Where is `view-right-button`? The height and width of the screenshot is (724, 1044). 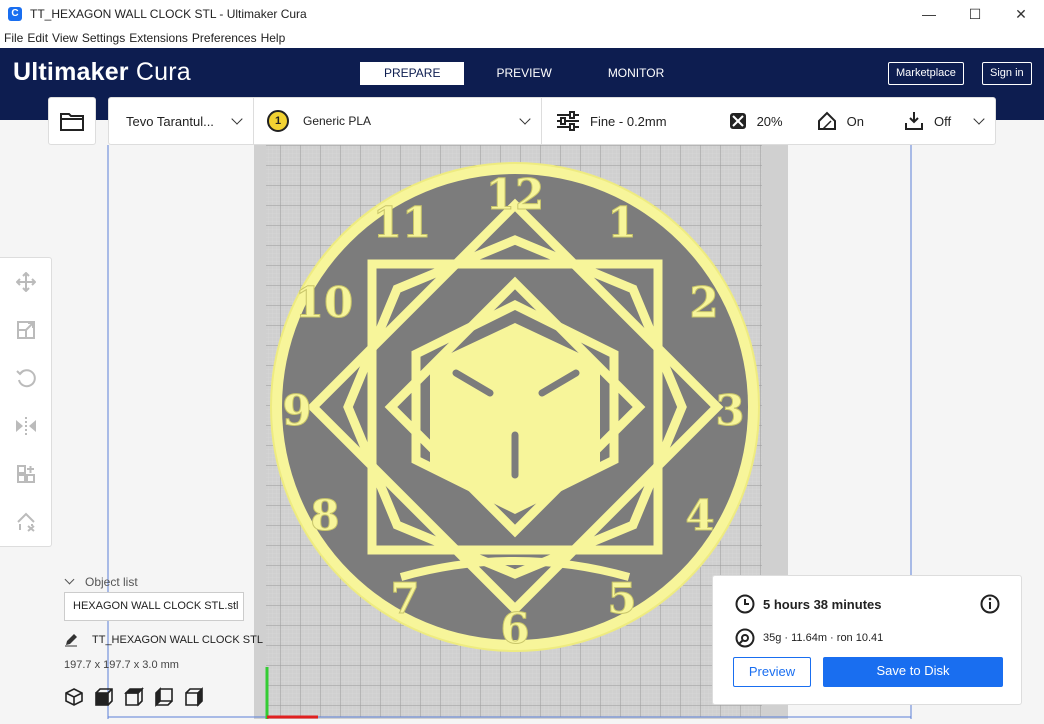
view-right-button is located at coordinates (199, 697).